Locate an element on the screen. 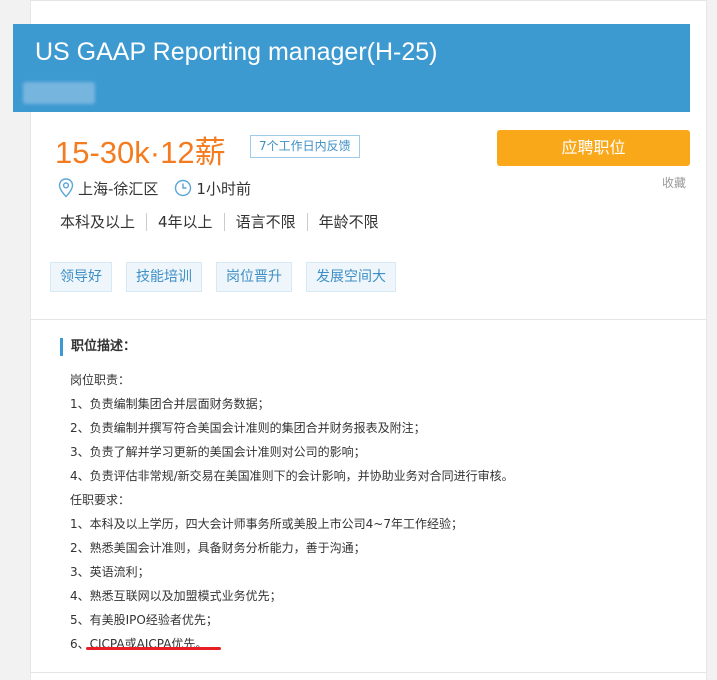  benefit-tag: 领导好 is located at coordinates (81, 277).